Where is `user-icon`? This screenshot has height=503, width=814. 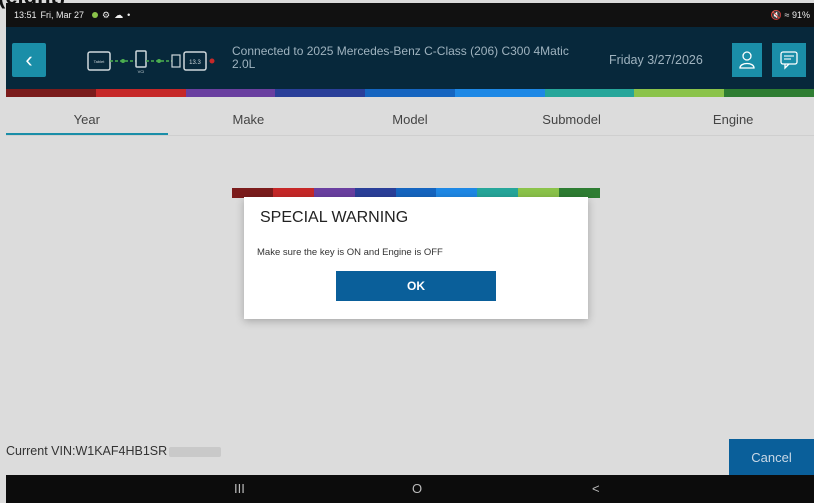
user-icon is located at coordinates (747, 60).